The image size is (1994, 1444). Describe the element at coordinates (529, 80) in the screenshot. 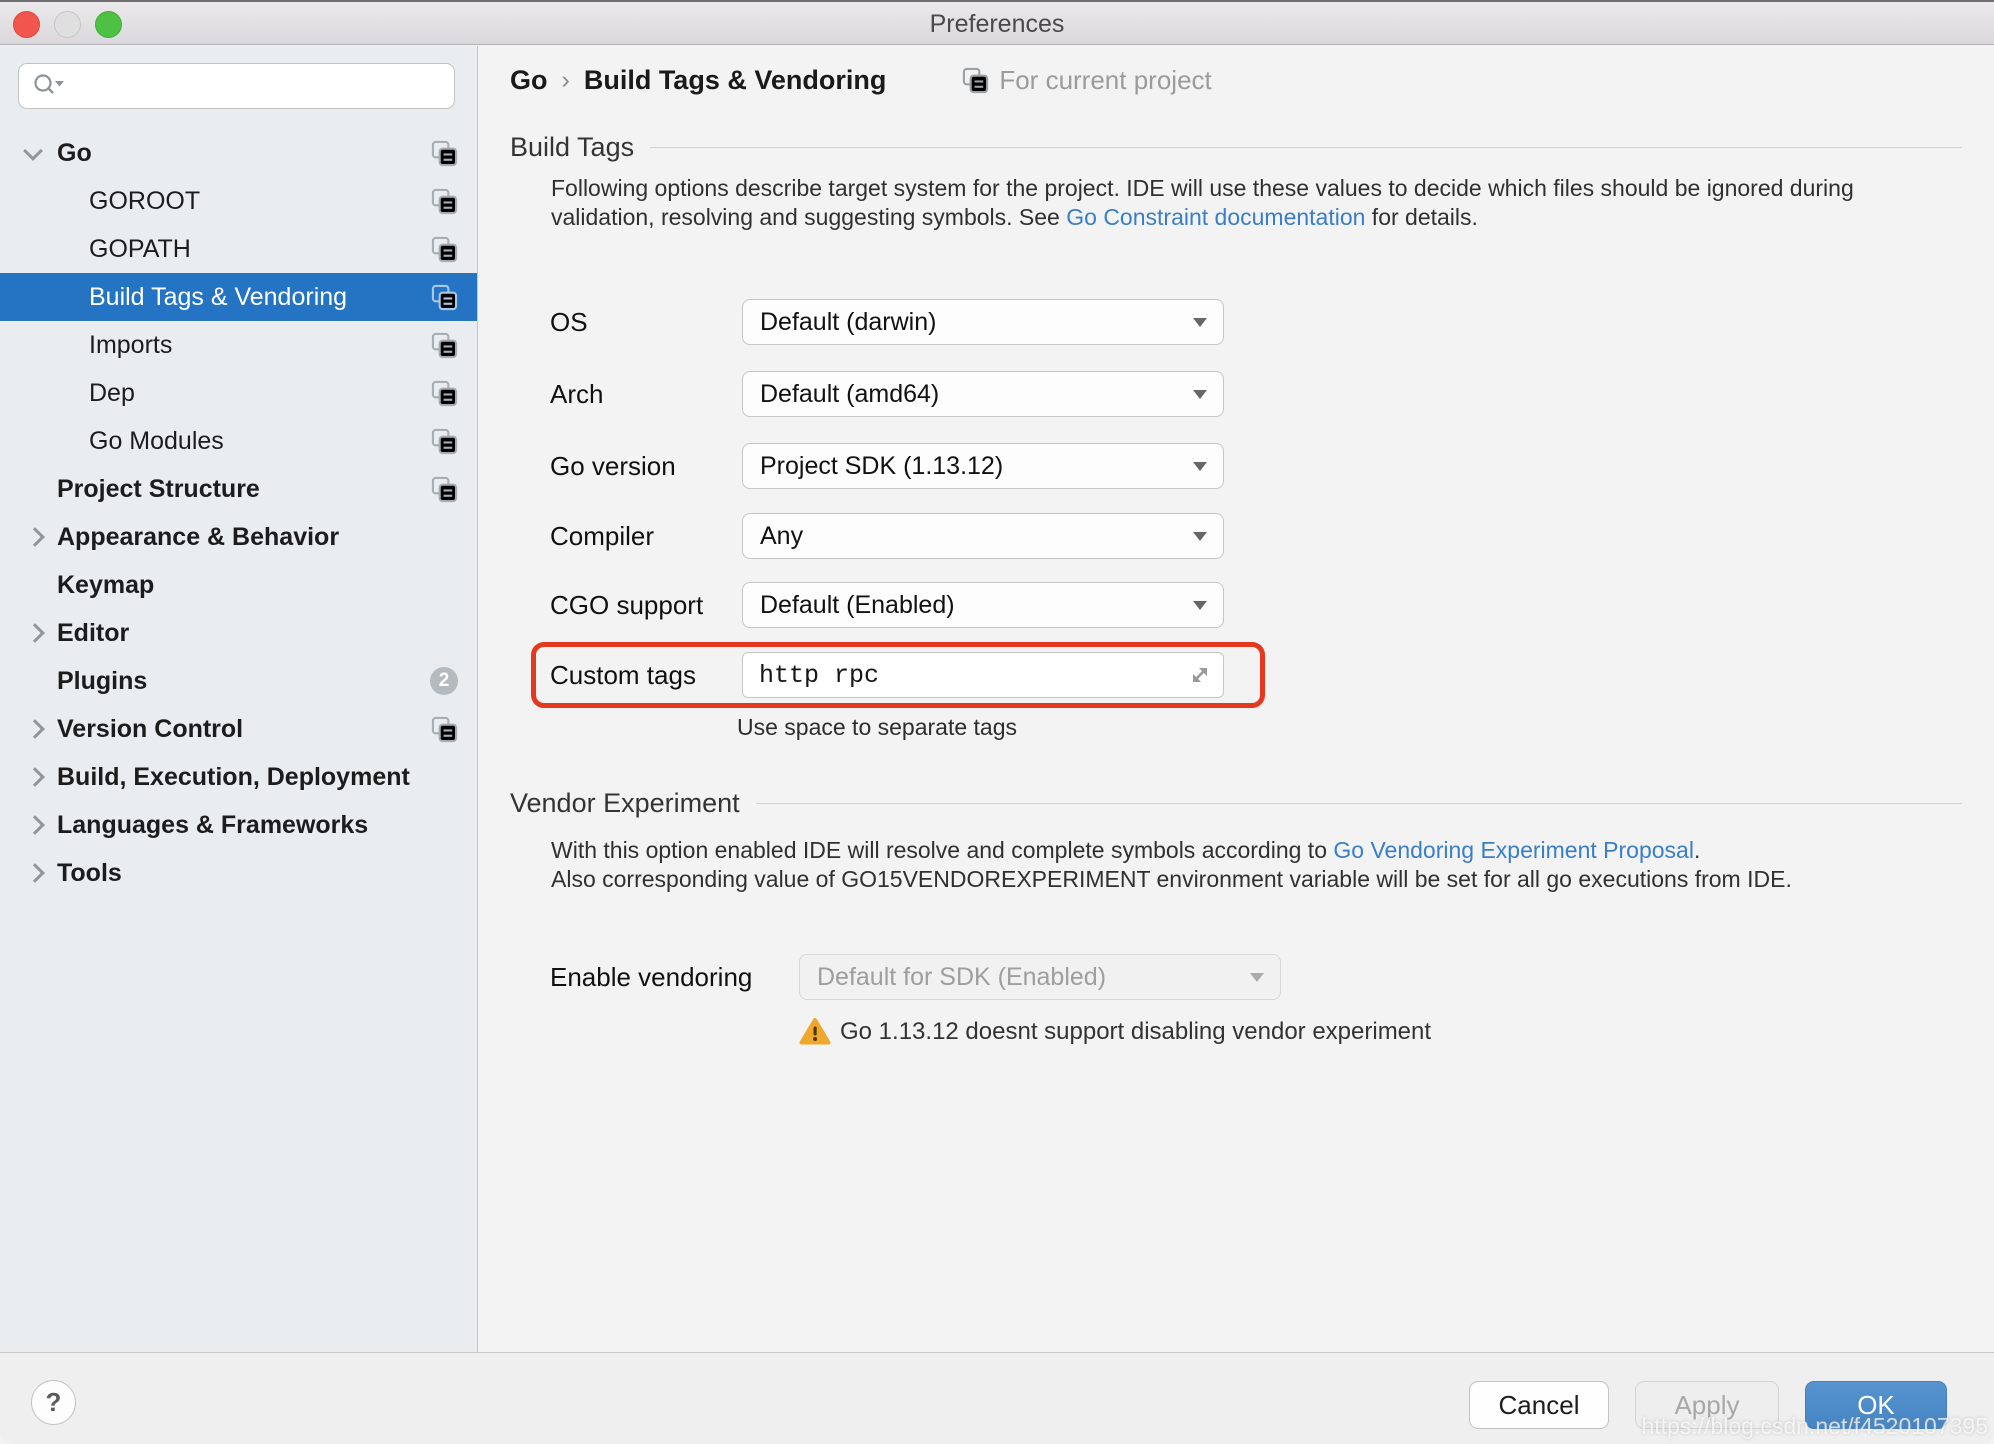

I see `breadcrumb-go: Go` at that location.